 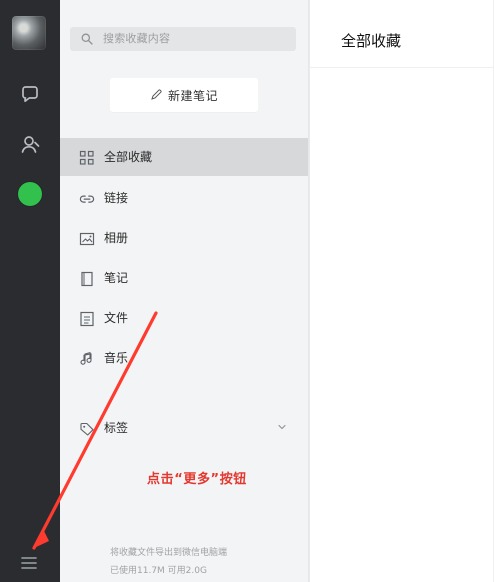 I want to click on storage-info-line: 将收藏文件导出到微信电脑端, so click(x=169, y=553).